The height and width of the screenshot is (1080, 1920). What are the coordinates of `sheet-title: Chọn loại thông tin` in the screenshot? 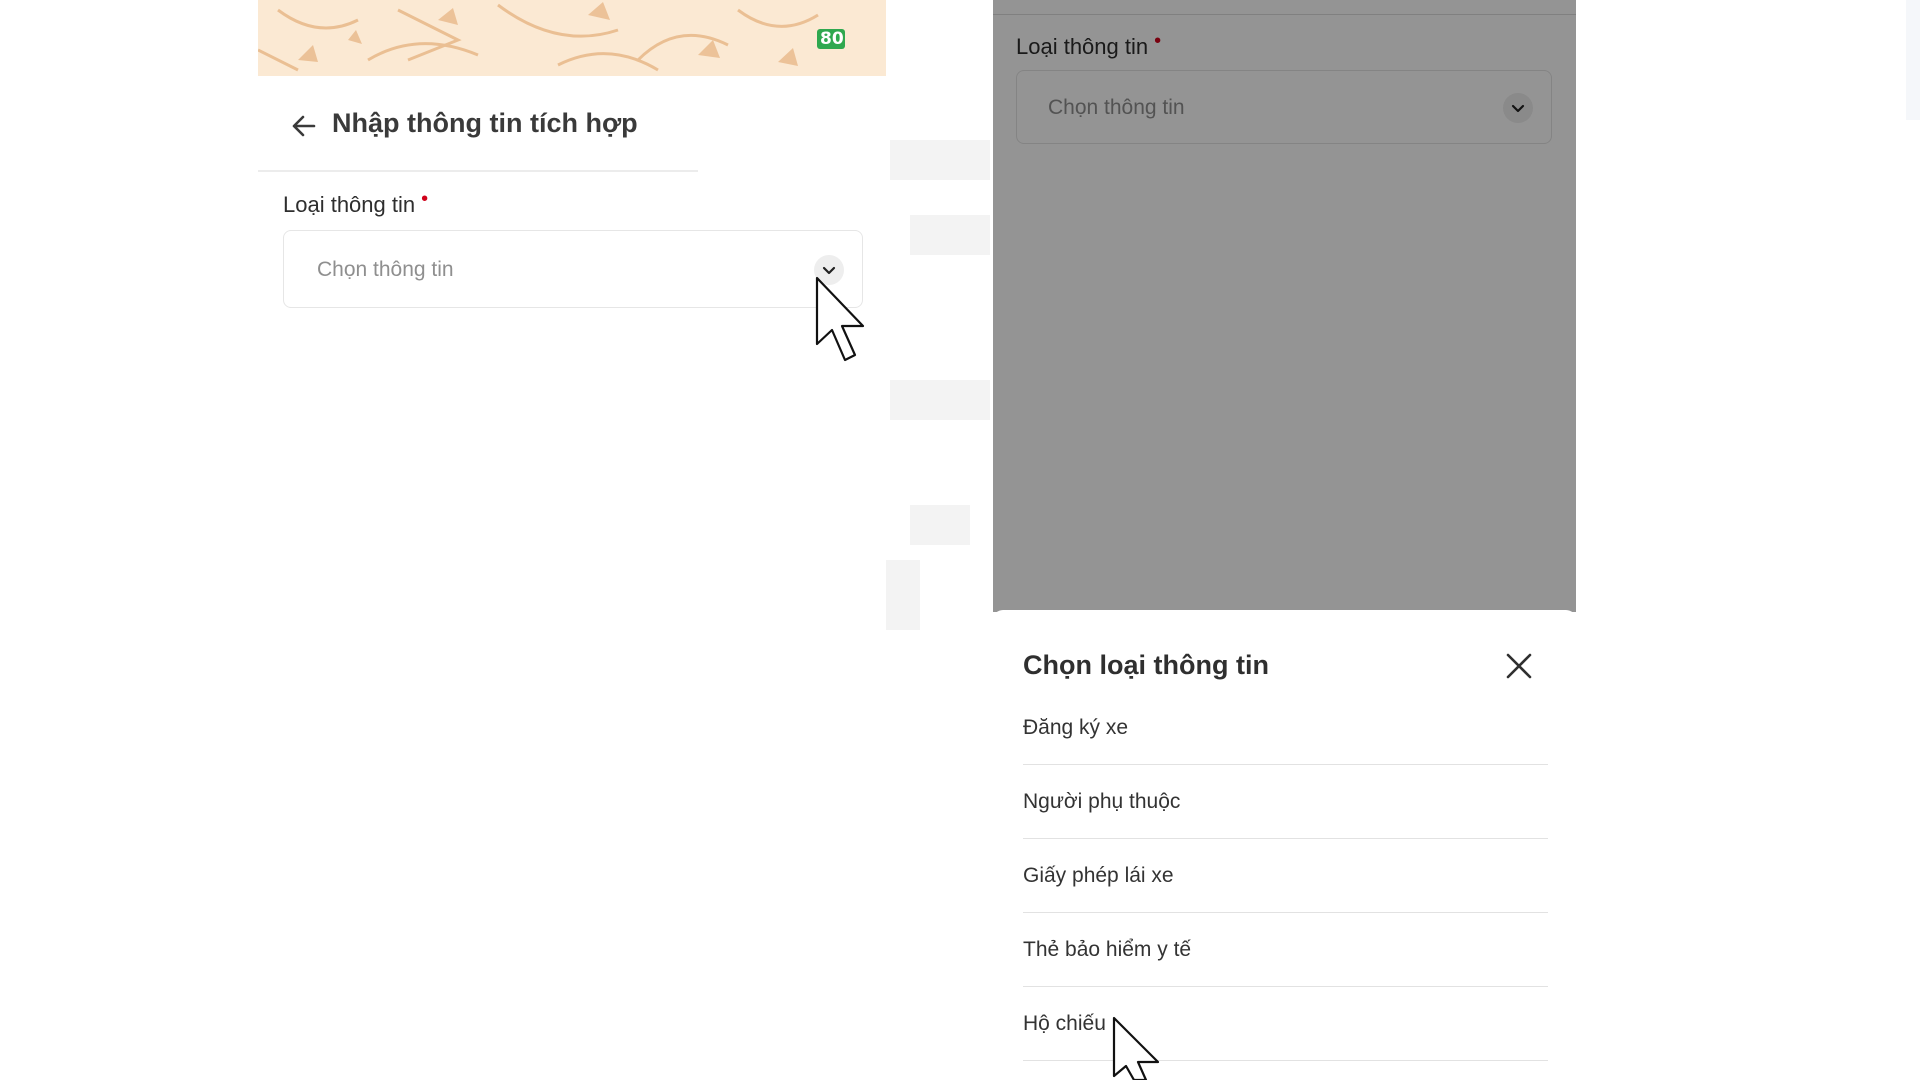 It's located at (1146, 665).